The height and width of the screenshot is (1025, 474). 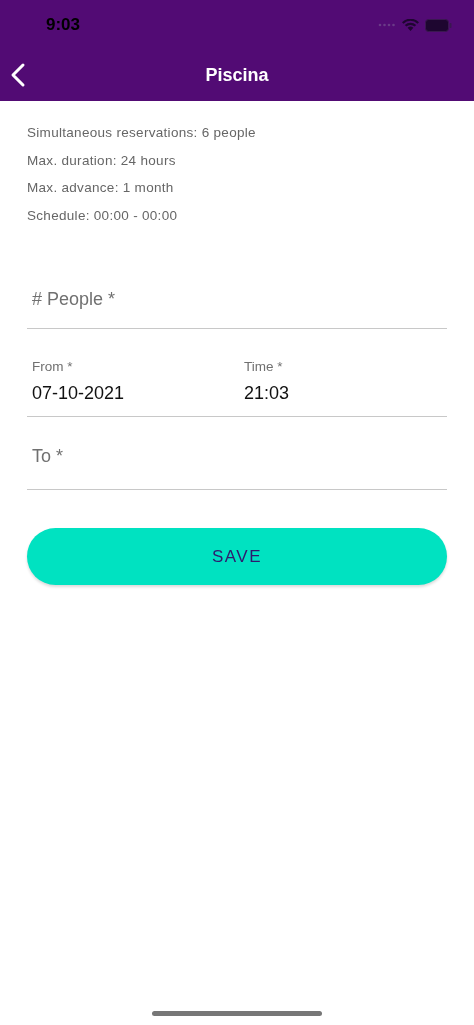 What do you see at coordinates (438, 25) in the screenshot?
I see `battery-icon` at bounding box center [438, 25].